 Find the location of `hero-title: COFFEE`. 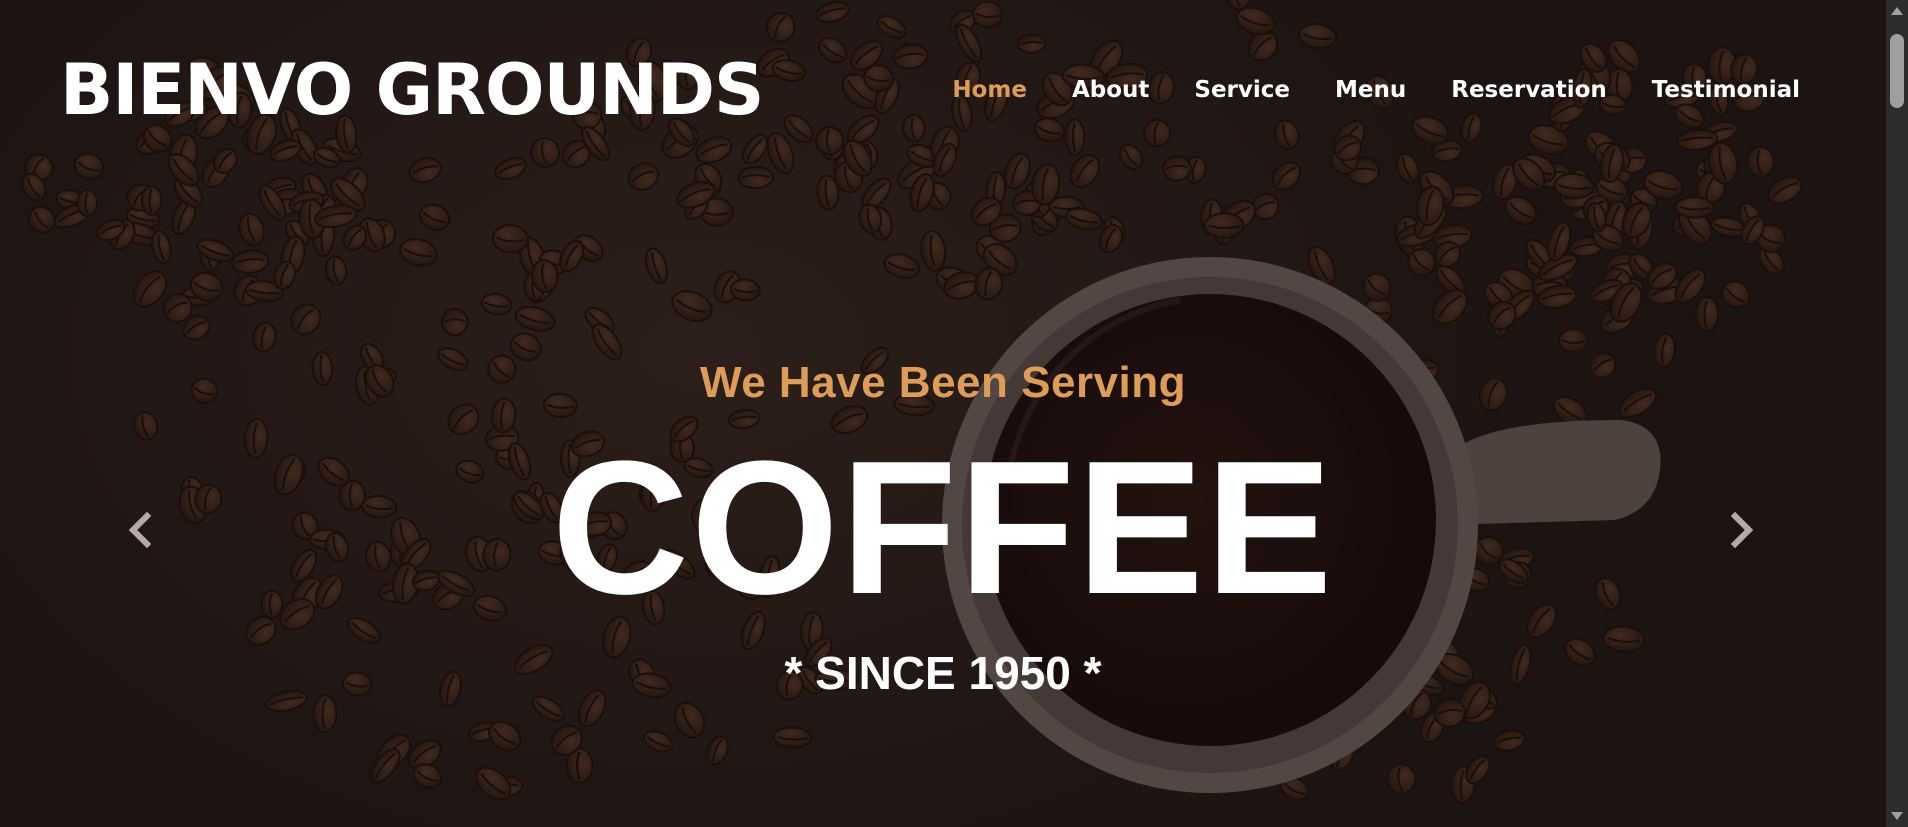

hero-title: COFFEE is located at coordinates (943, 528).